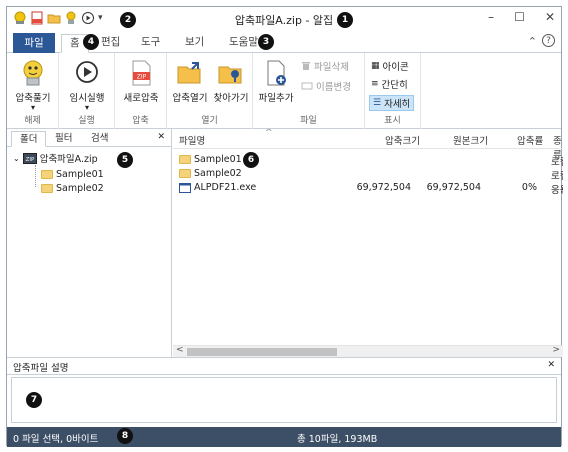  I want to click on marker-1: 1, so click(345, 20).